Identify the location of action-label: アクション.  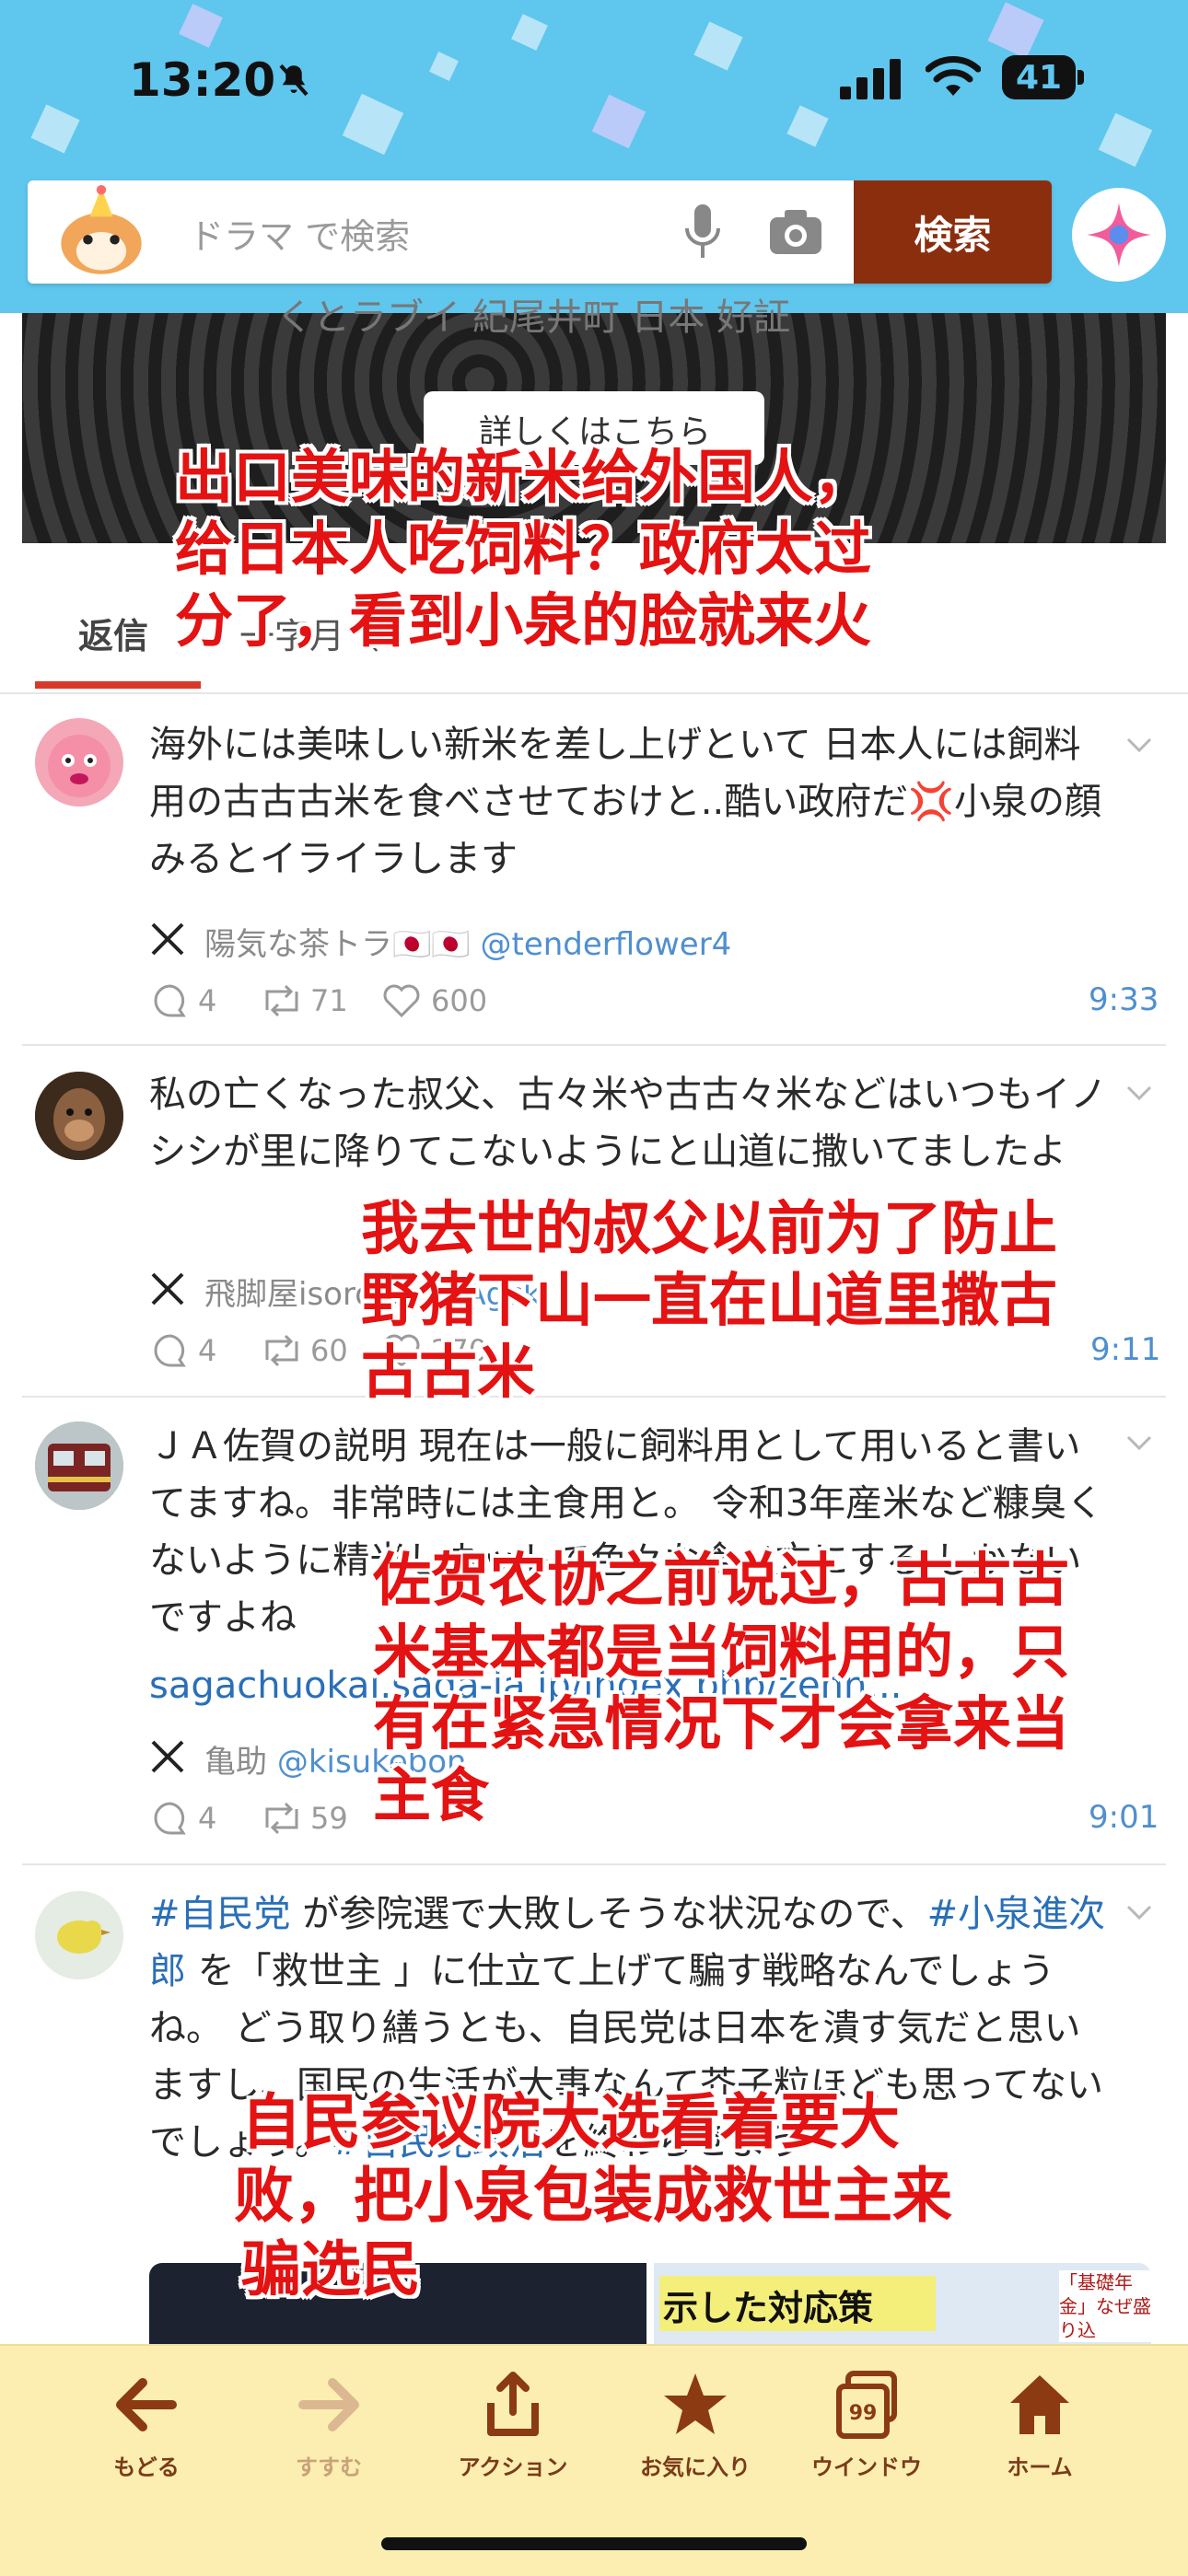
(513, 2467).